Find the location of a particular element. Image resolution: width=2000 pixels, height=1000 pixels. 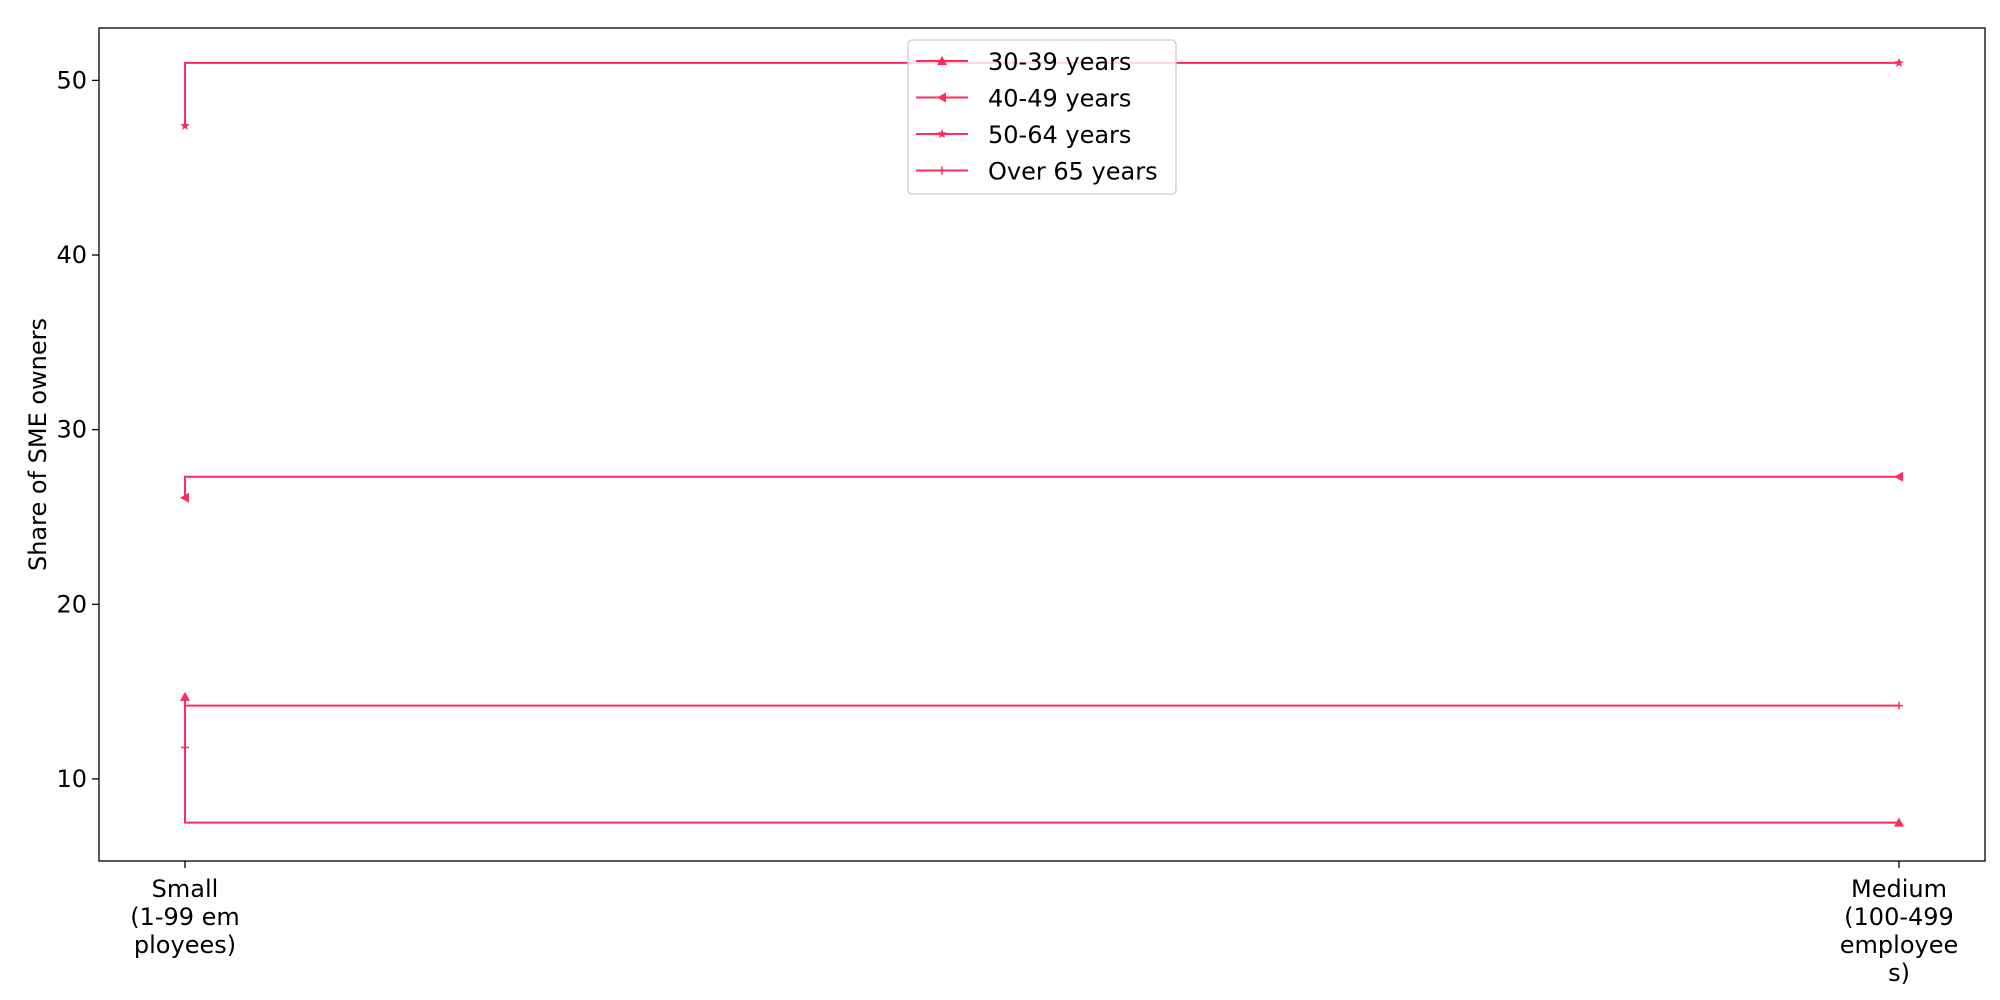

y-tick-label: 40 is located at coordinates (71, 255).